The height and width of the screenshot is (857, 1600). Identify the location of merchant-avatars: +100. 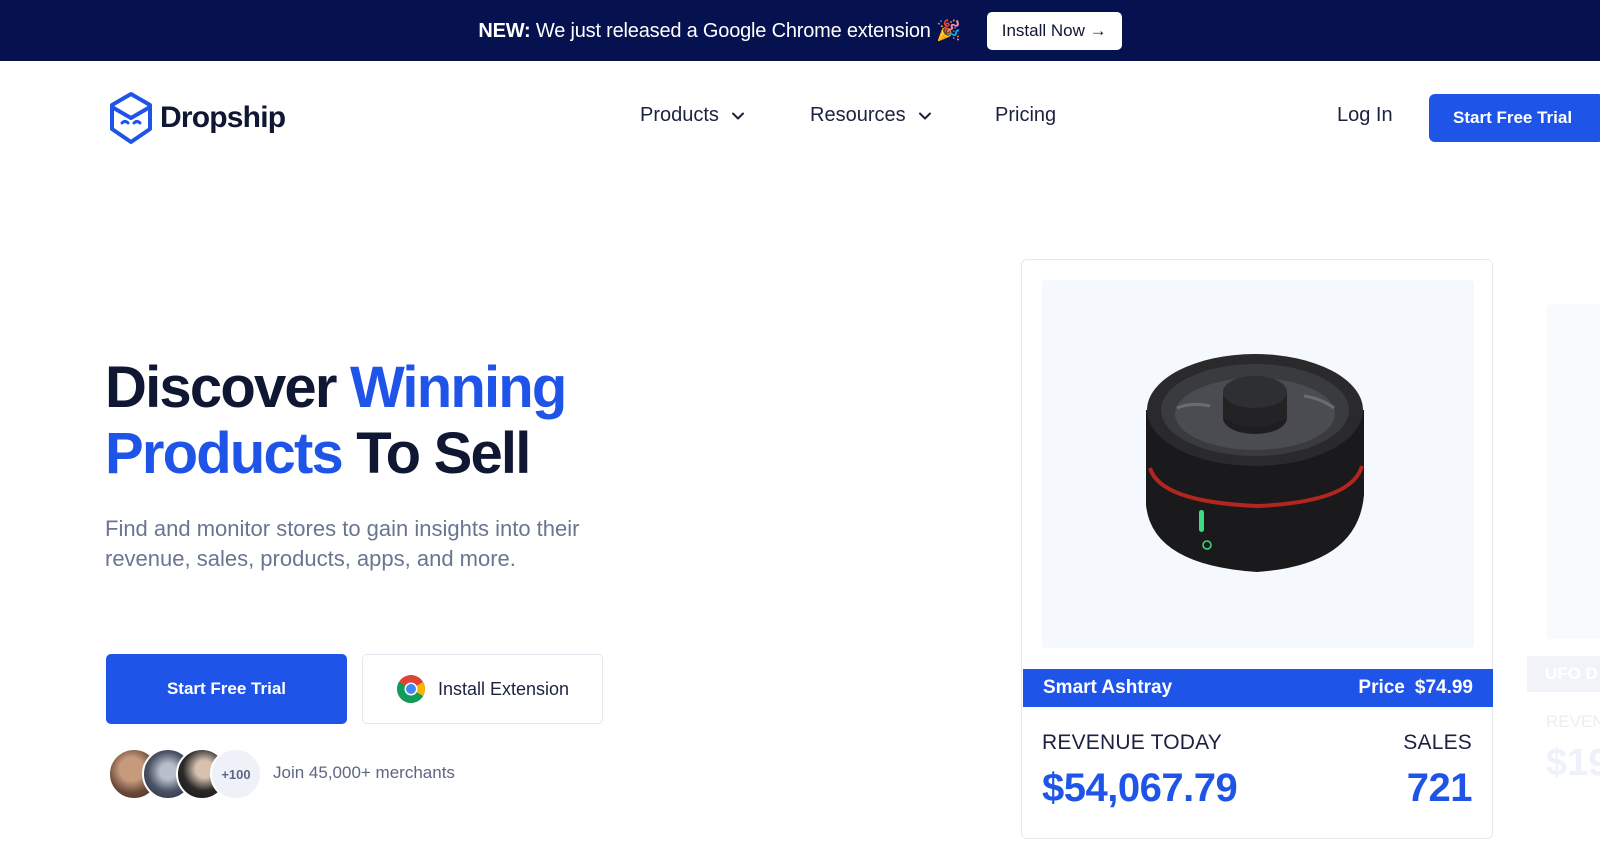
(185, 774).